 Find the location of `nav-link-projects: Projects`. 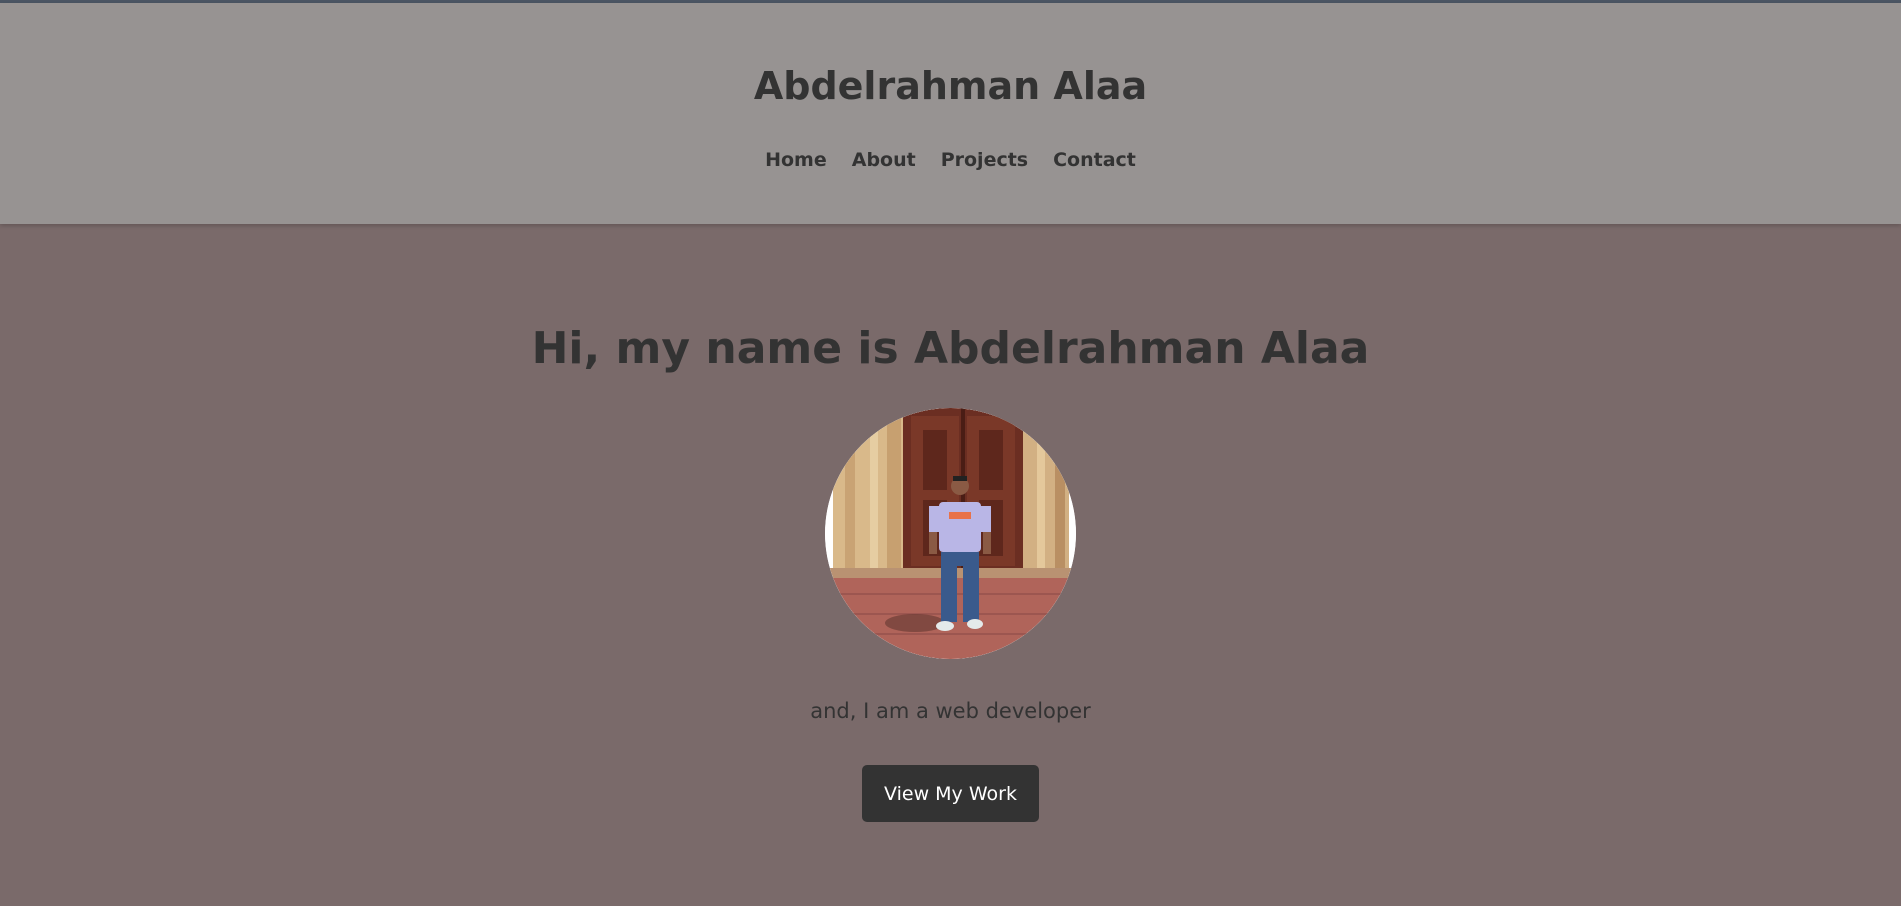

nav-link-projects: Projects is located at coordinates (984, 160).